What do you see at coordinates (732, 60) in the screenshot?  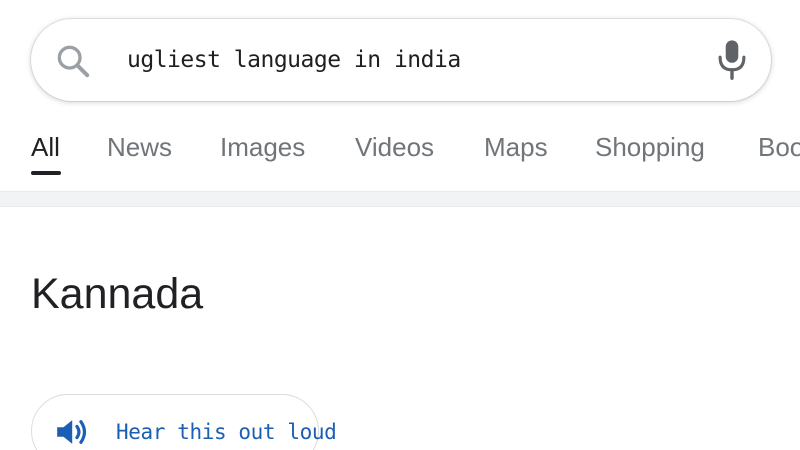 I see `mic-icon` at bounding box center [732, 60].